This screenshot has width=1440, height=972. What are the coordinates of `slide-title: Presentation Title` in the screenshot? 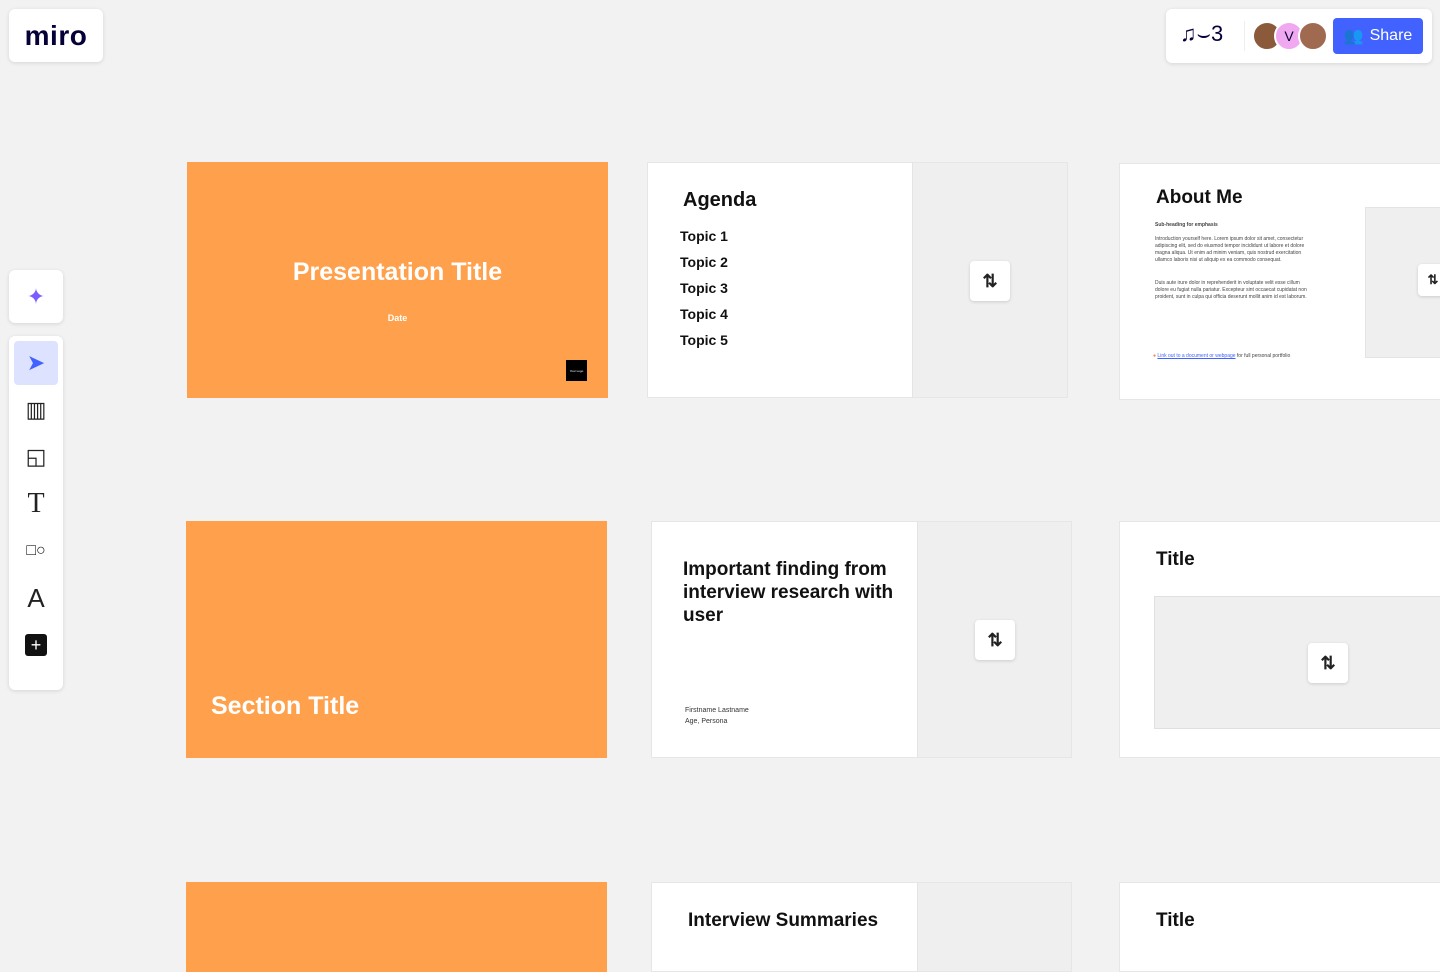 It's located at (397, 272).